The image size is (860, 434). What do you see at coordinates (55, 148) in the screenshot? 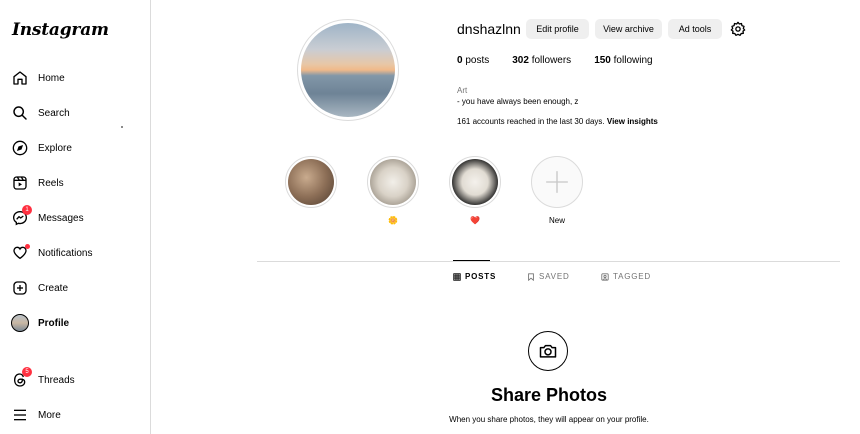
I see `sidebar-item-label: Explore` at bounding box center [55, 148].